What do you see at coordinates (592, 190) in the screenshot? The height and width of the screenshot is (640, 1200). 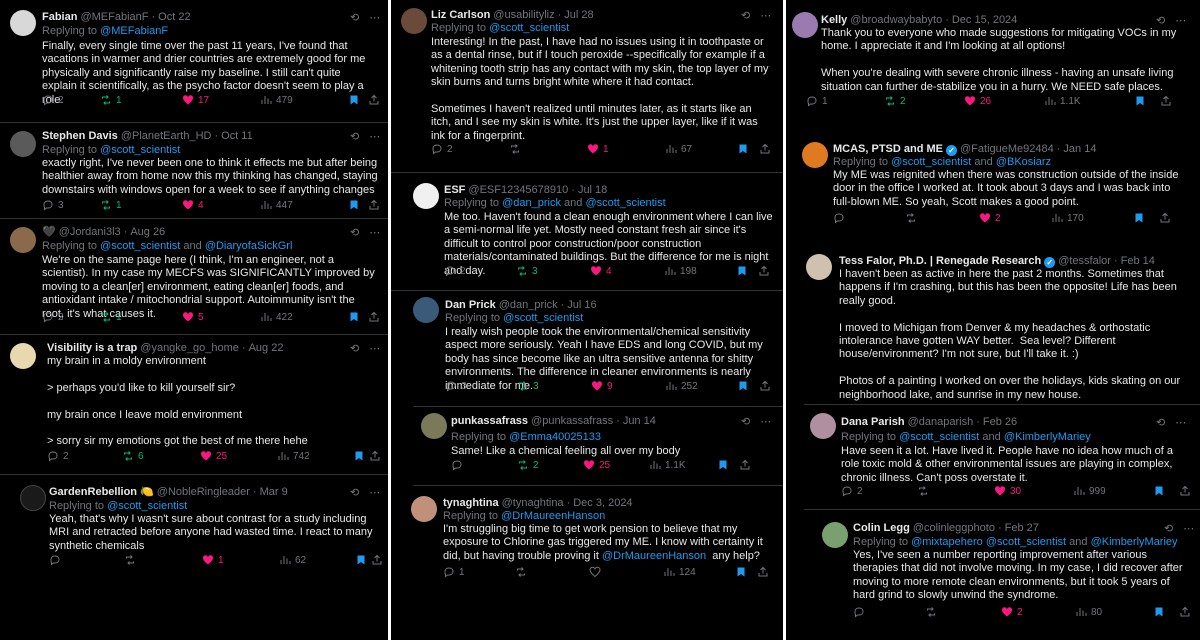 I see `tweet-date: Jul 18` at bounding box center [592, 190].